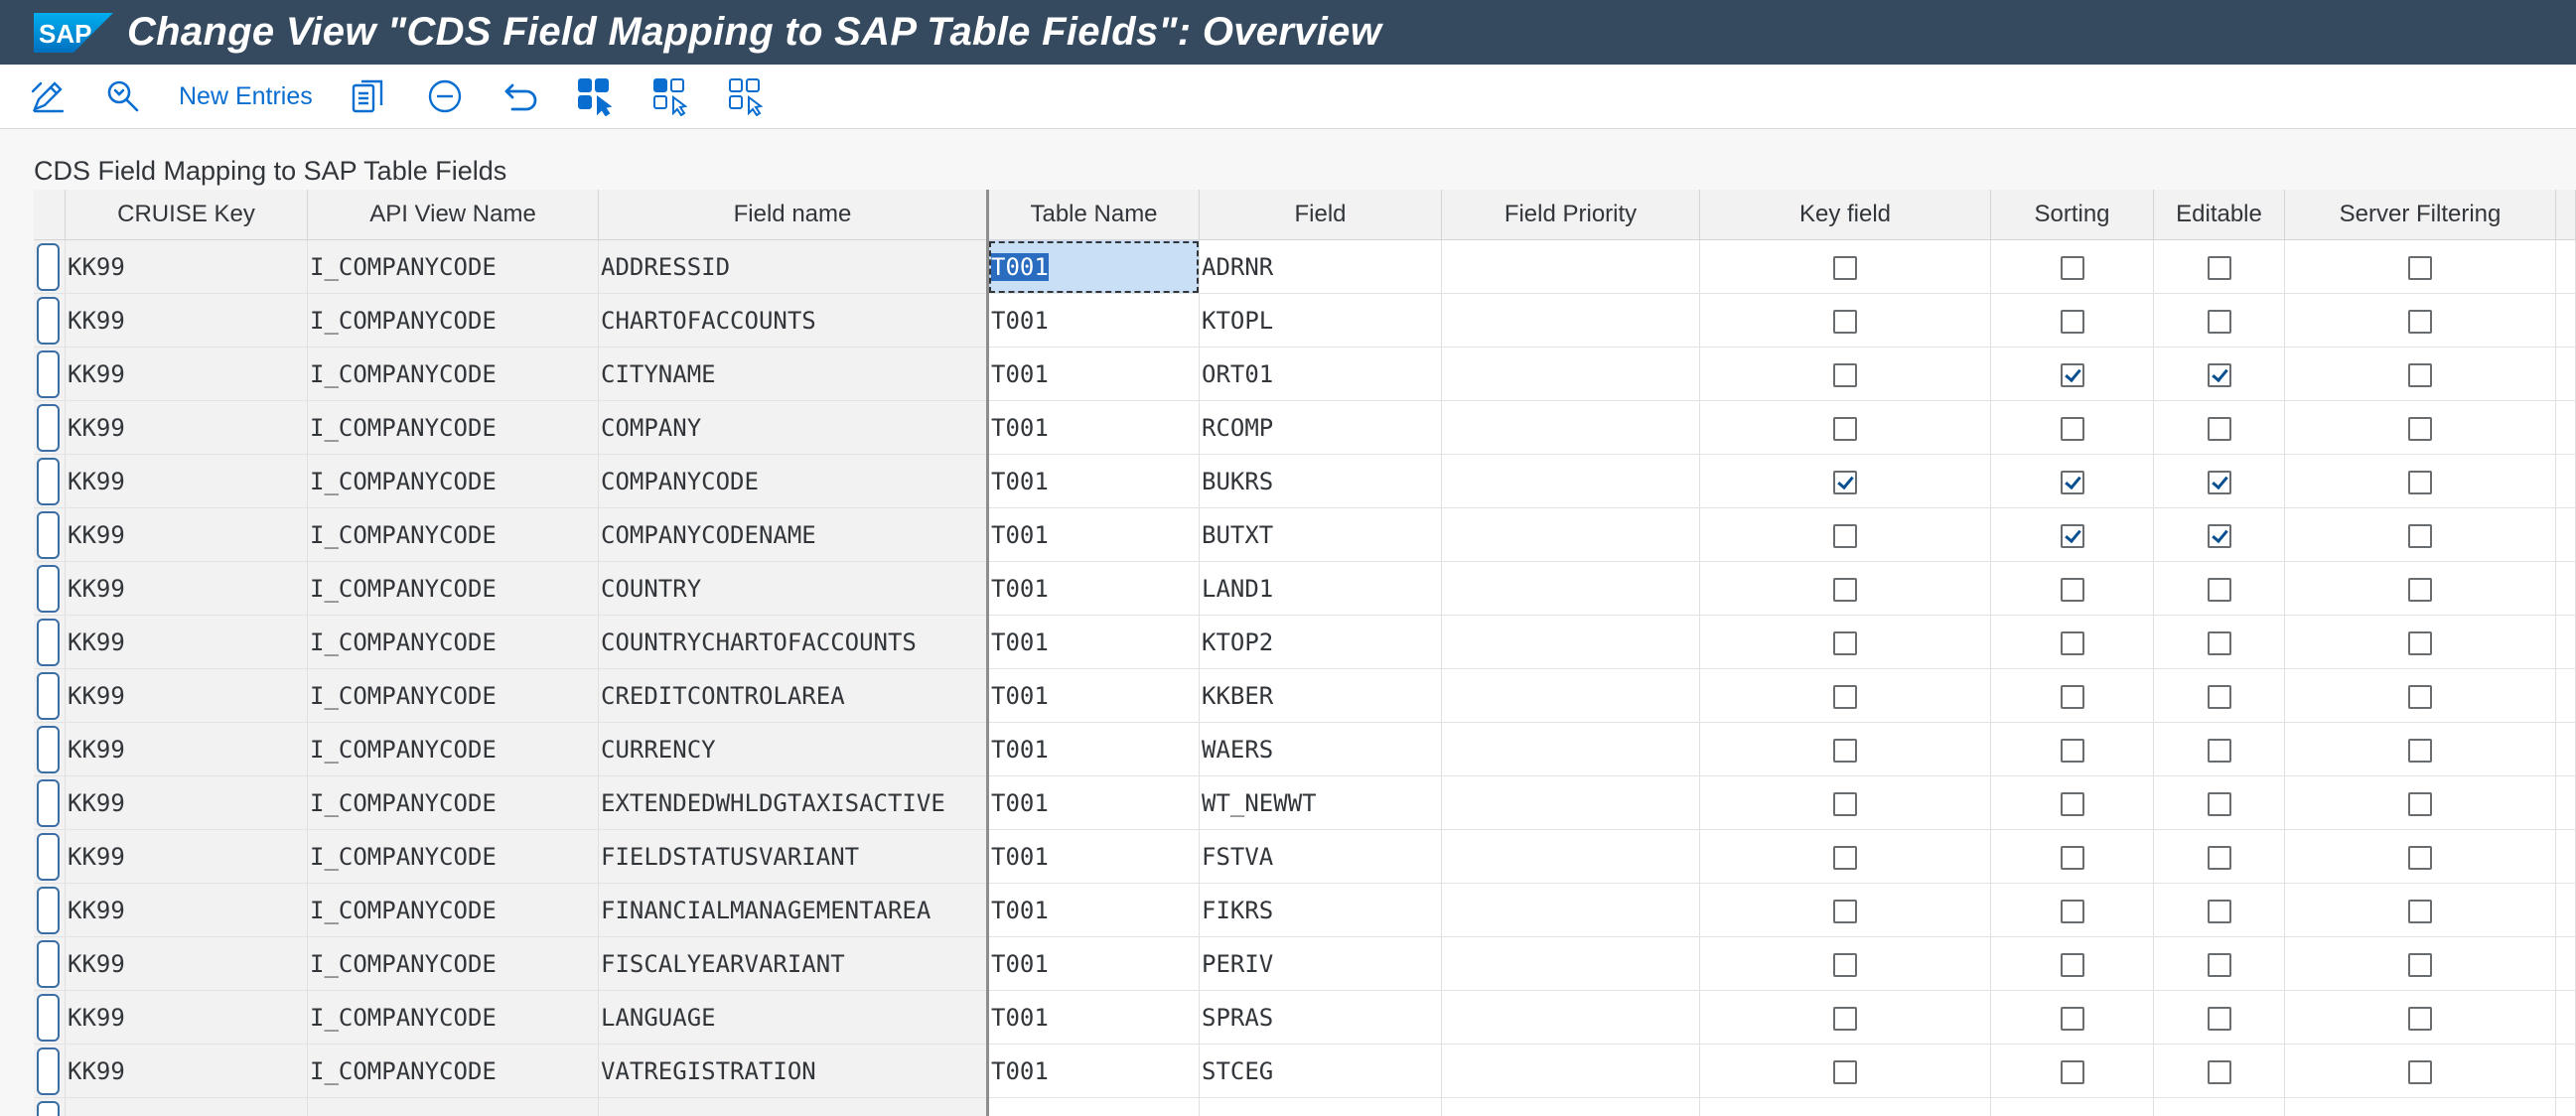 The height and width of the screenshot is (1116, 2576). I want to click on column-header-cruise-key: CRUISE Key, so click(187, 215).